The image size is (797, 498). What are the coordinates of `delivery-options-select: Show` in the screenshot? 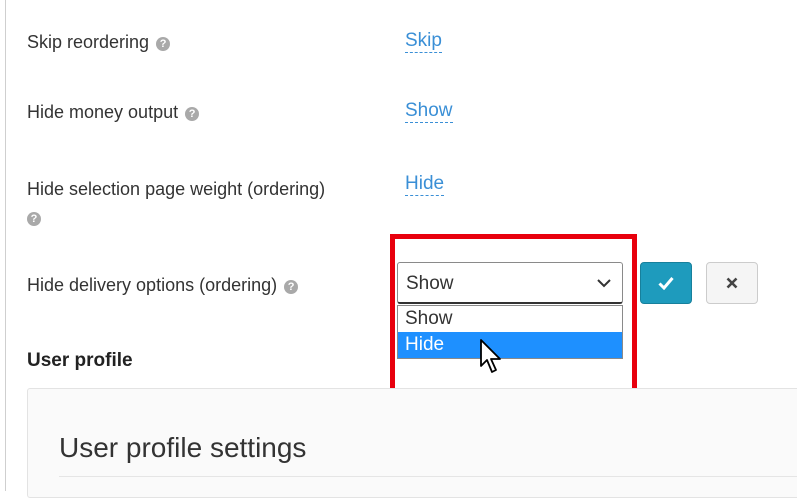 It's located at (510, 283).